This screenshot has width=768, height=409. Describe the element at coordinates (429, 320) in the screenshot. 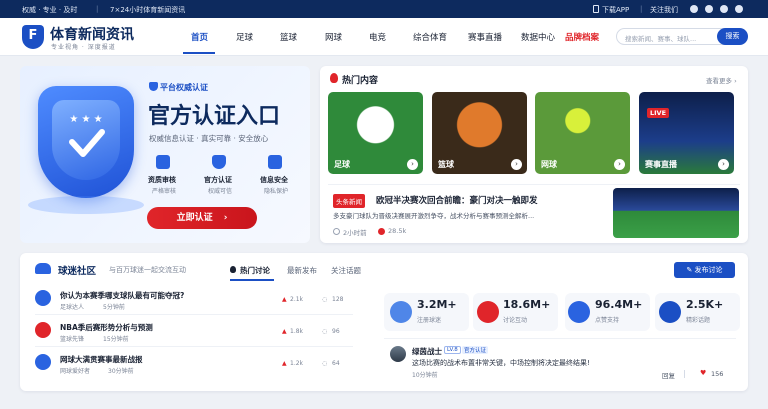

I see `stat-label: 注册球迷` at that location.